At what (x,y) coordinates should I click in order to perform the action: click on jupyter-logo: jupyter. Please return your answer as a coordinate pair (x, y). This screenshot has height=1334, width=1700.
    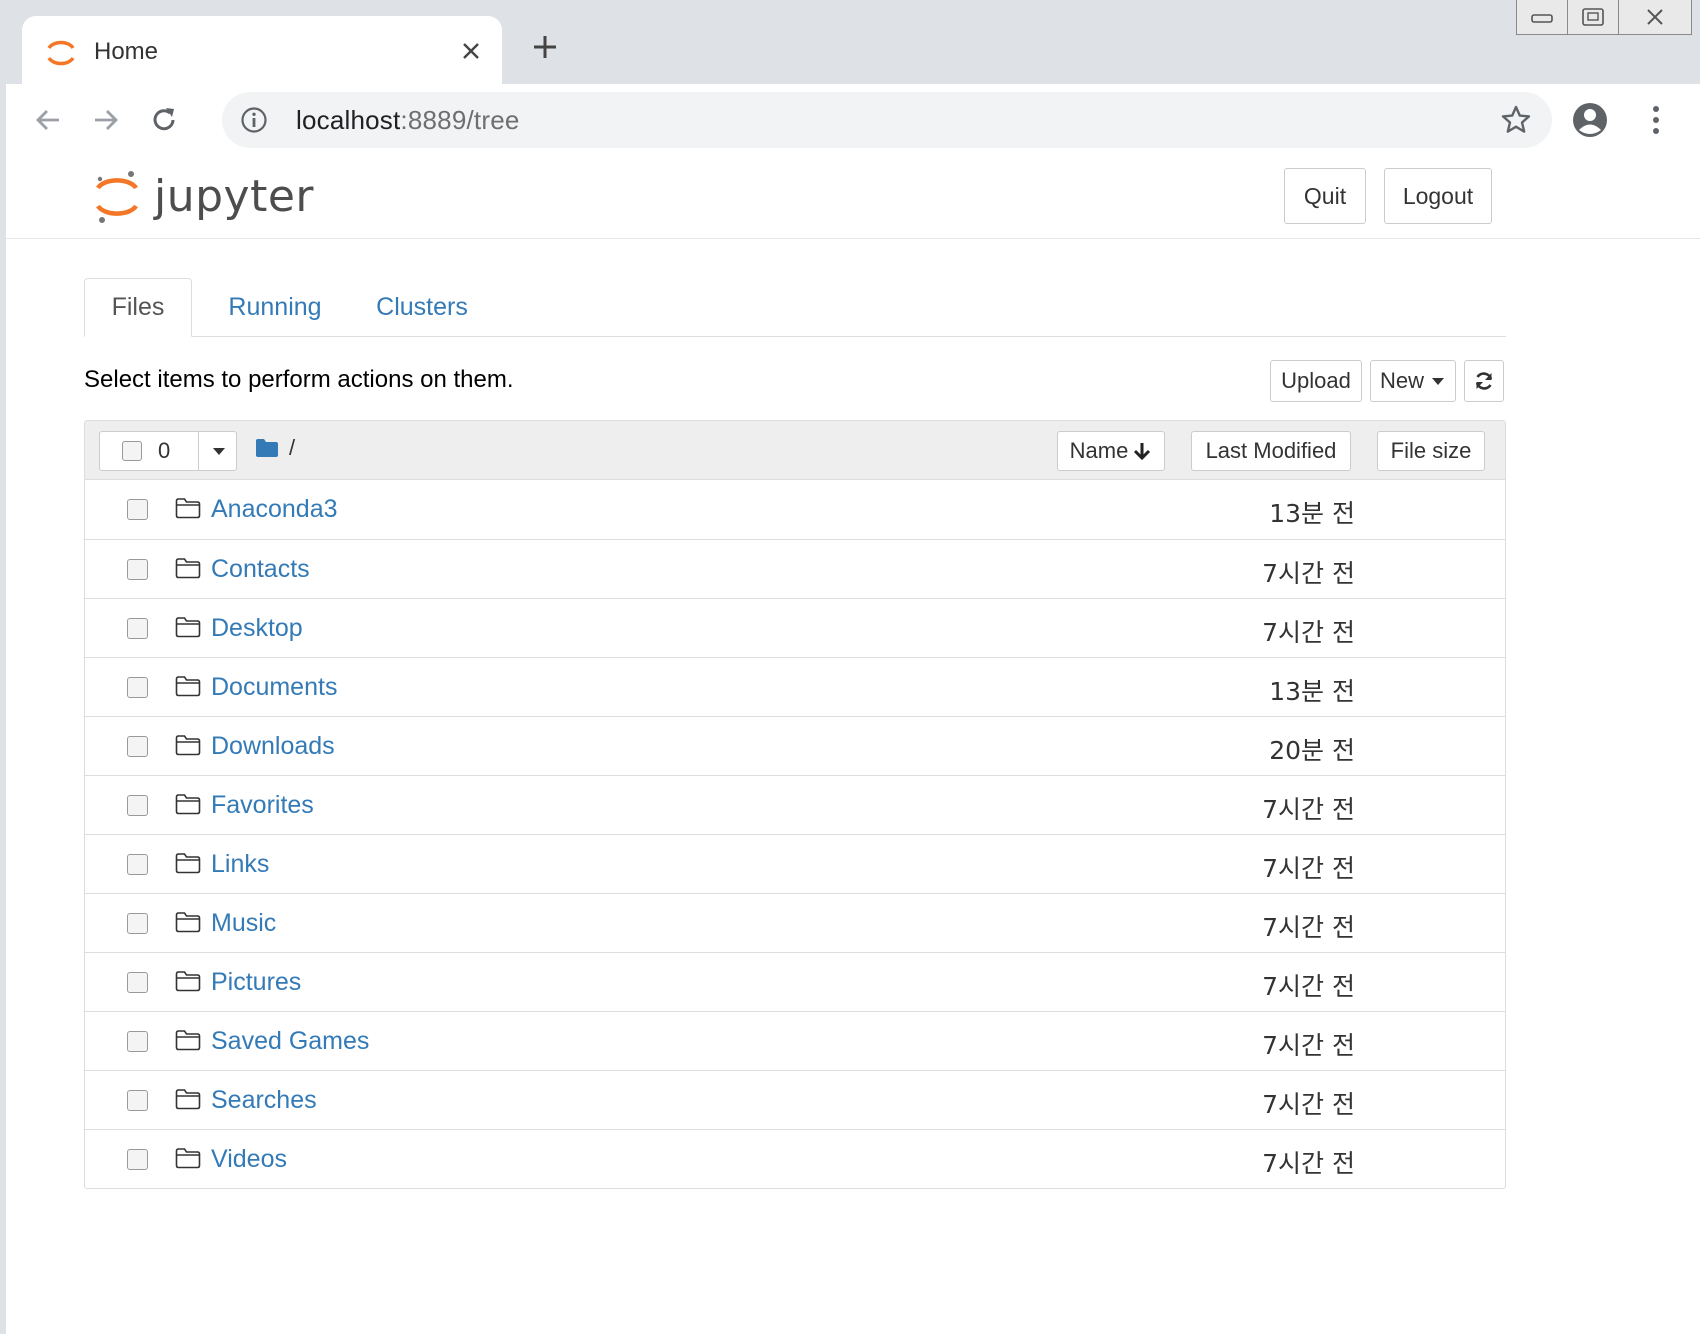
    Looking at the image, I should click on (204, 196).